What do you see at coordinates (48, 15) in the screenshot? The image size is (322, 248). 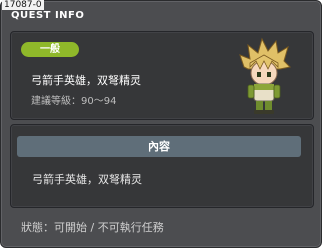 I see `window-title: QUEST INFO` at bounding box center [48, 15].